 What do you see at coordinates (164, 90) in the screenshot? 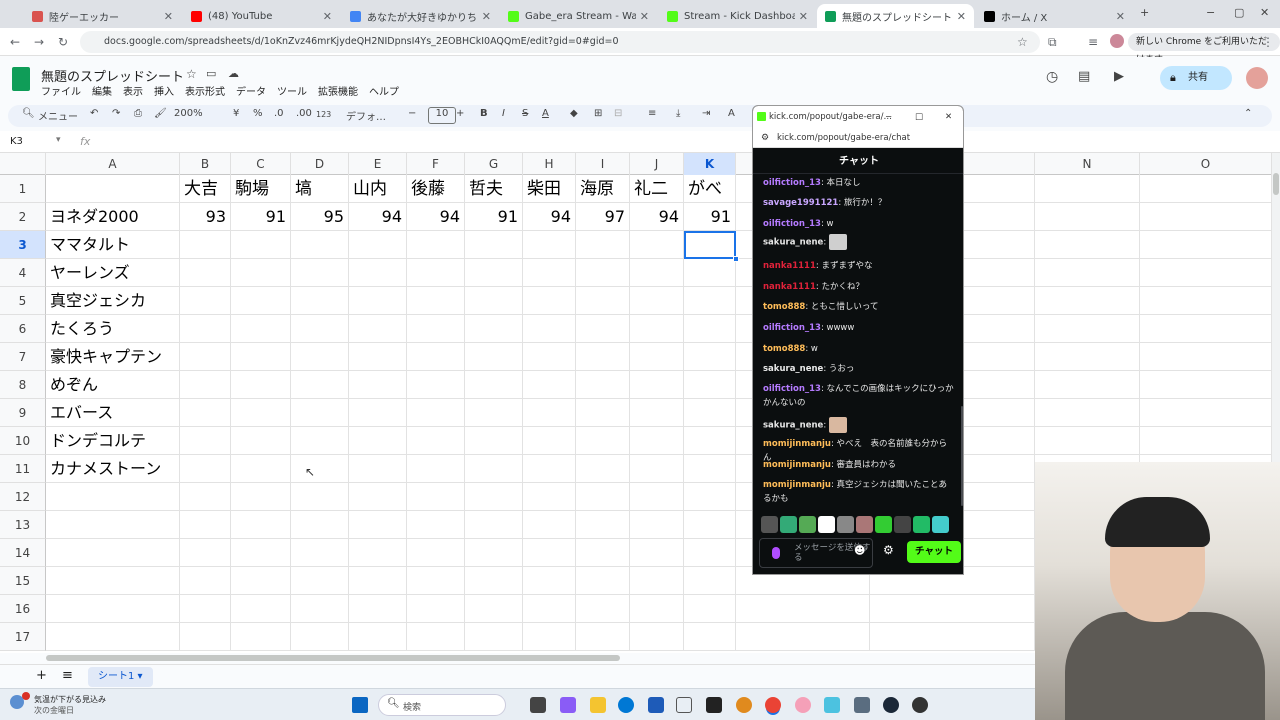
I see `menu-item: 挿入` at bounding box center [164, 90].